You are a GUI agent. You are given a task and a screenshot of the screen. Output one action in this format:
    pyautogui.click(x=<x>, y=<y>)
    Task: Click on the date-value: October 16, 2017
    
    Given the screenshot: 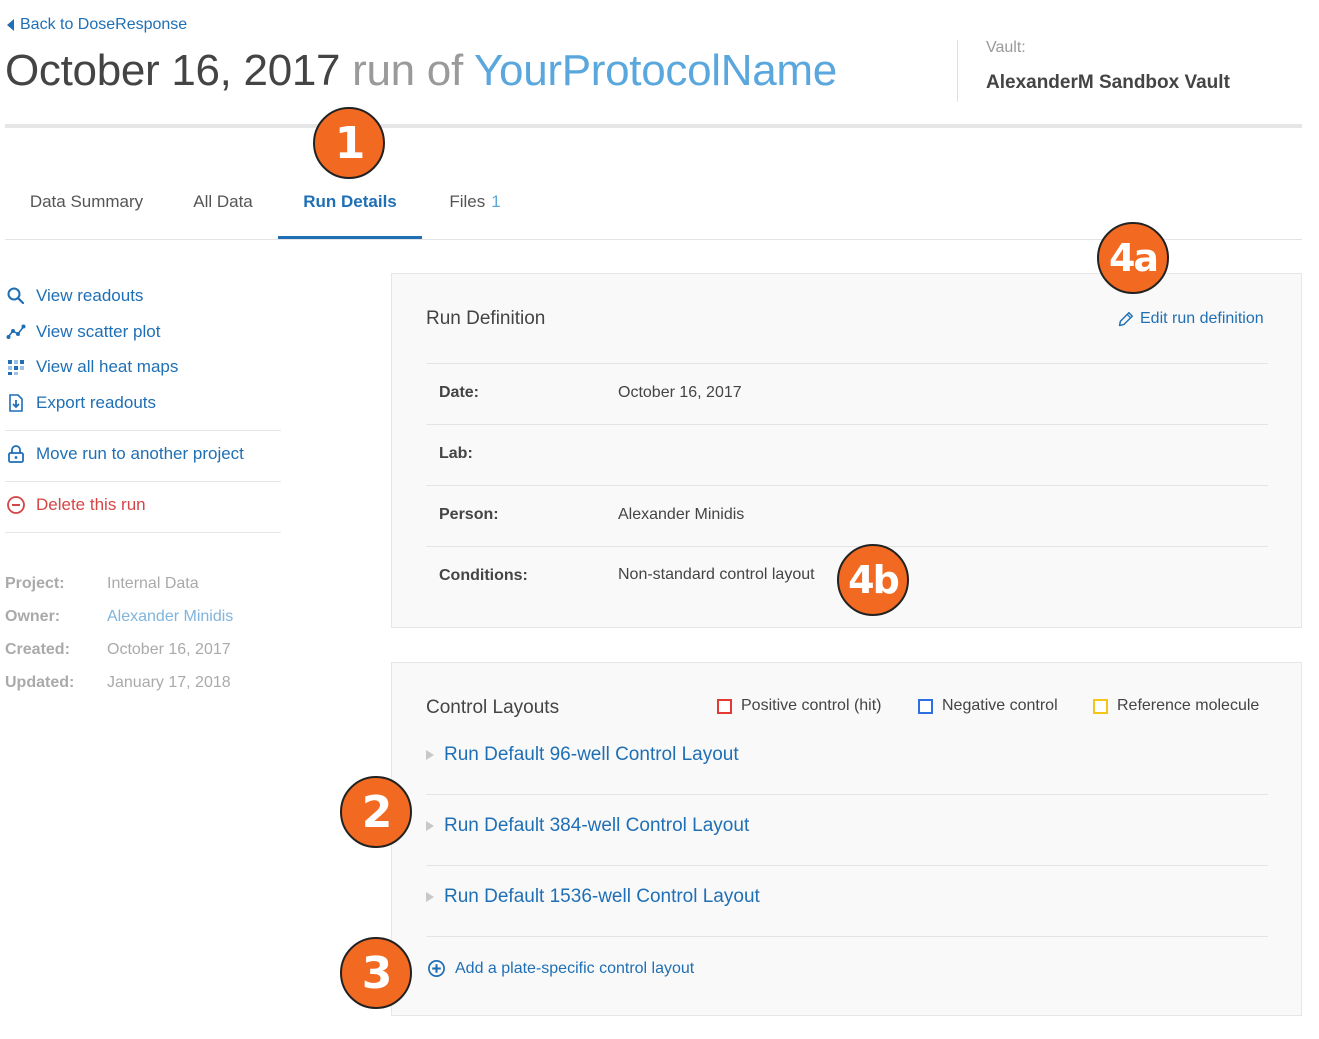 What is the action you would take?
    pyautogui.click(x=680, y=392)
    